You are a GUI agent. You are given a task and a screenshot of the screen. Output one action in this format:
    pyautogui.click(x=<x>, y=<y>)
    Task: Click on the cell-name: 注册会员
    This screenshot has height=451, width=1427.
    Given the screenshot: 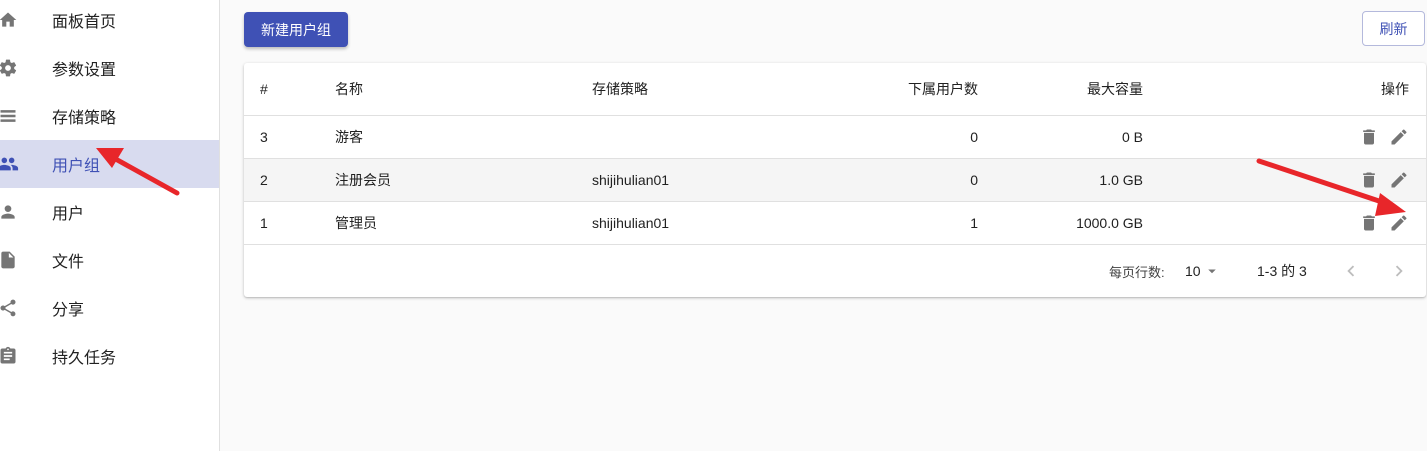 What is the action you would take?
    pyautogui.click(x=363, y=180)
    